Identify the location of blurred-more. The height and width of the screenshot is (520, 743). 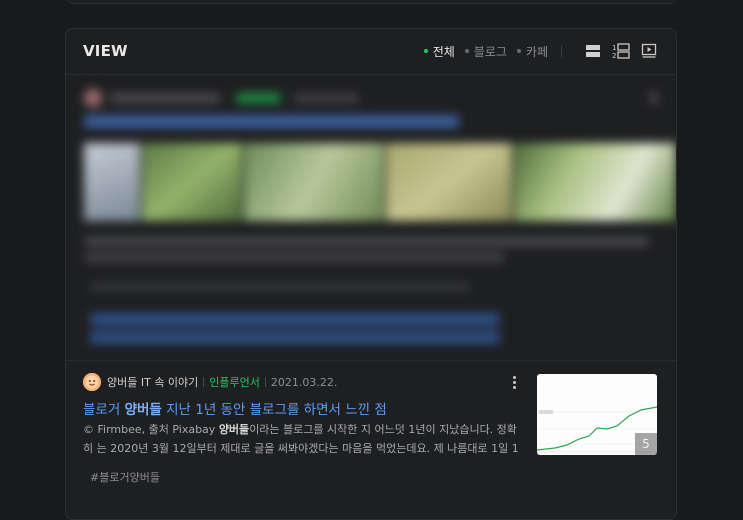
(654, 98).